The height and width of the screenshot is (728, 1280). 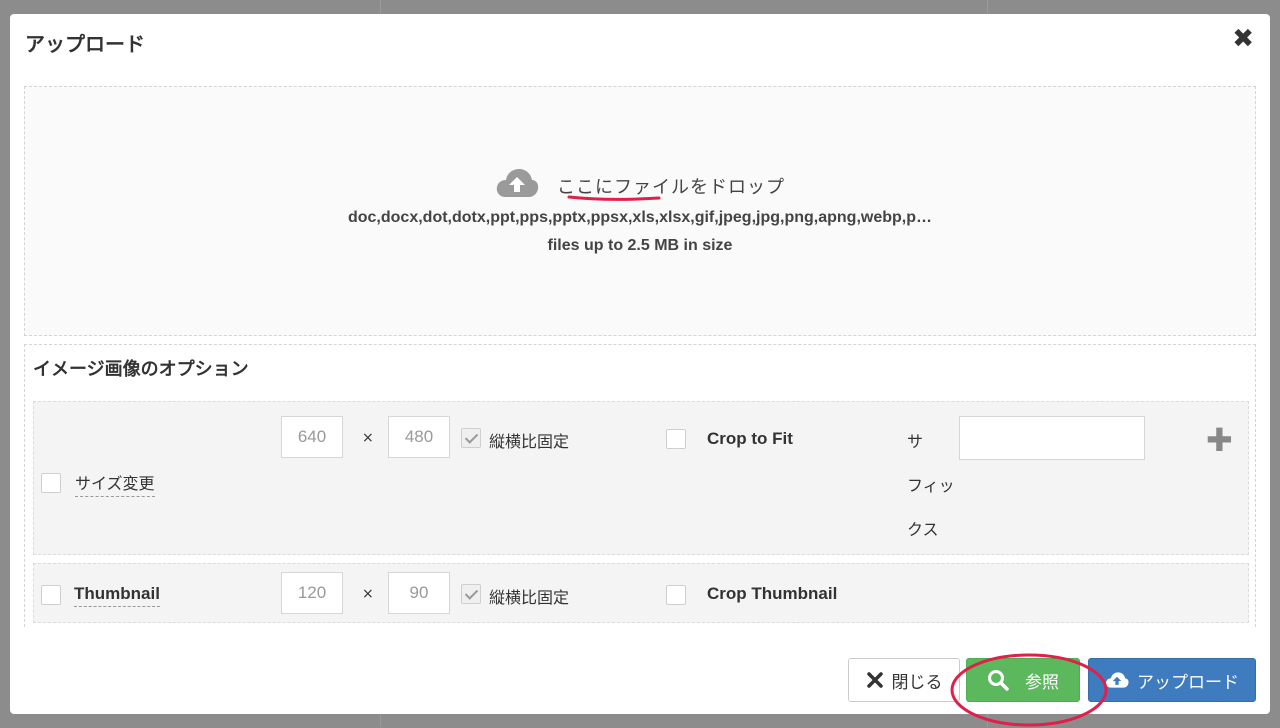 What do you see at coordinates (115, 483) in the screenshot?
I see `resize-label: サイズ変更` at bounding box center [115, 483].